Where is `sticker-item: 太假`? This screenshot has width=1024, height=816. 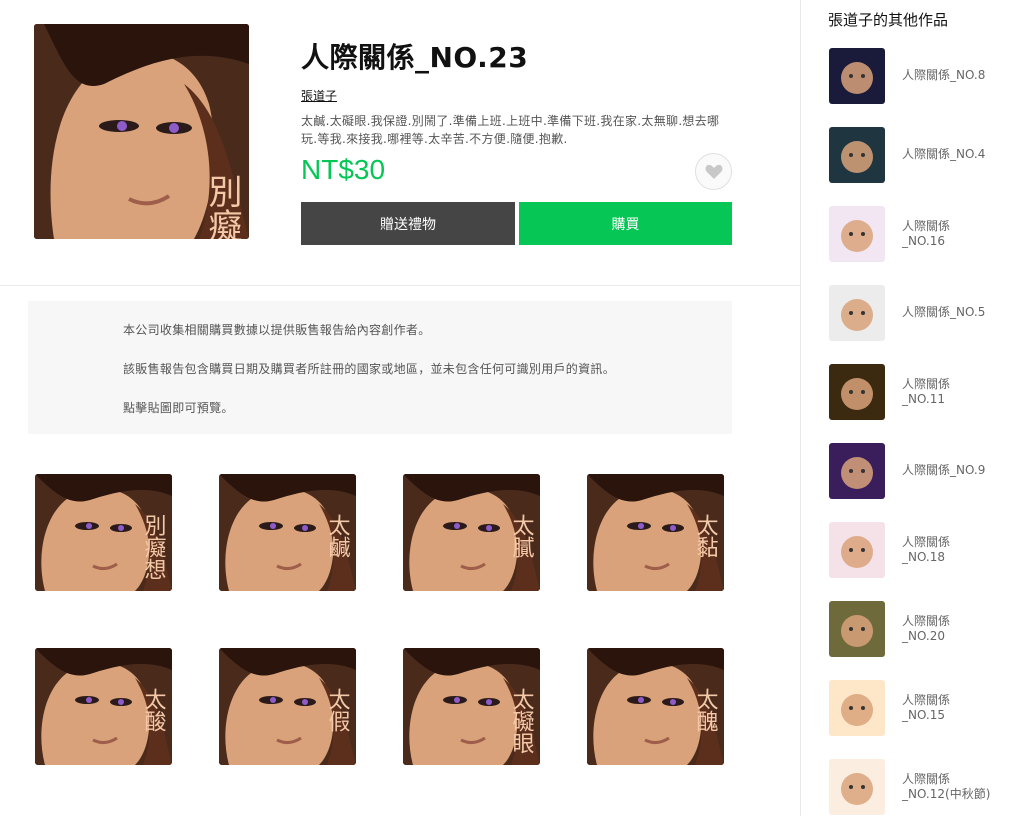 sticker-item: 太假 is located at coordinates (287, 706).